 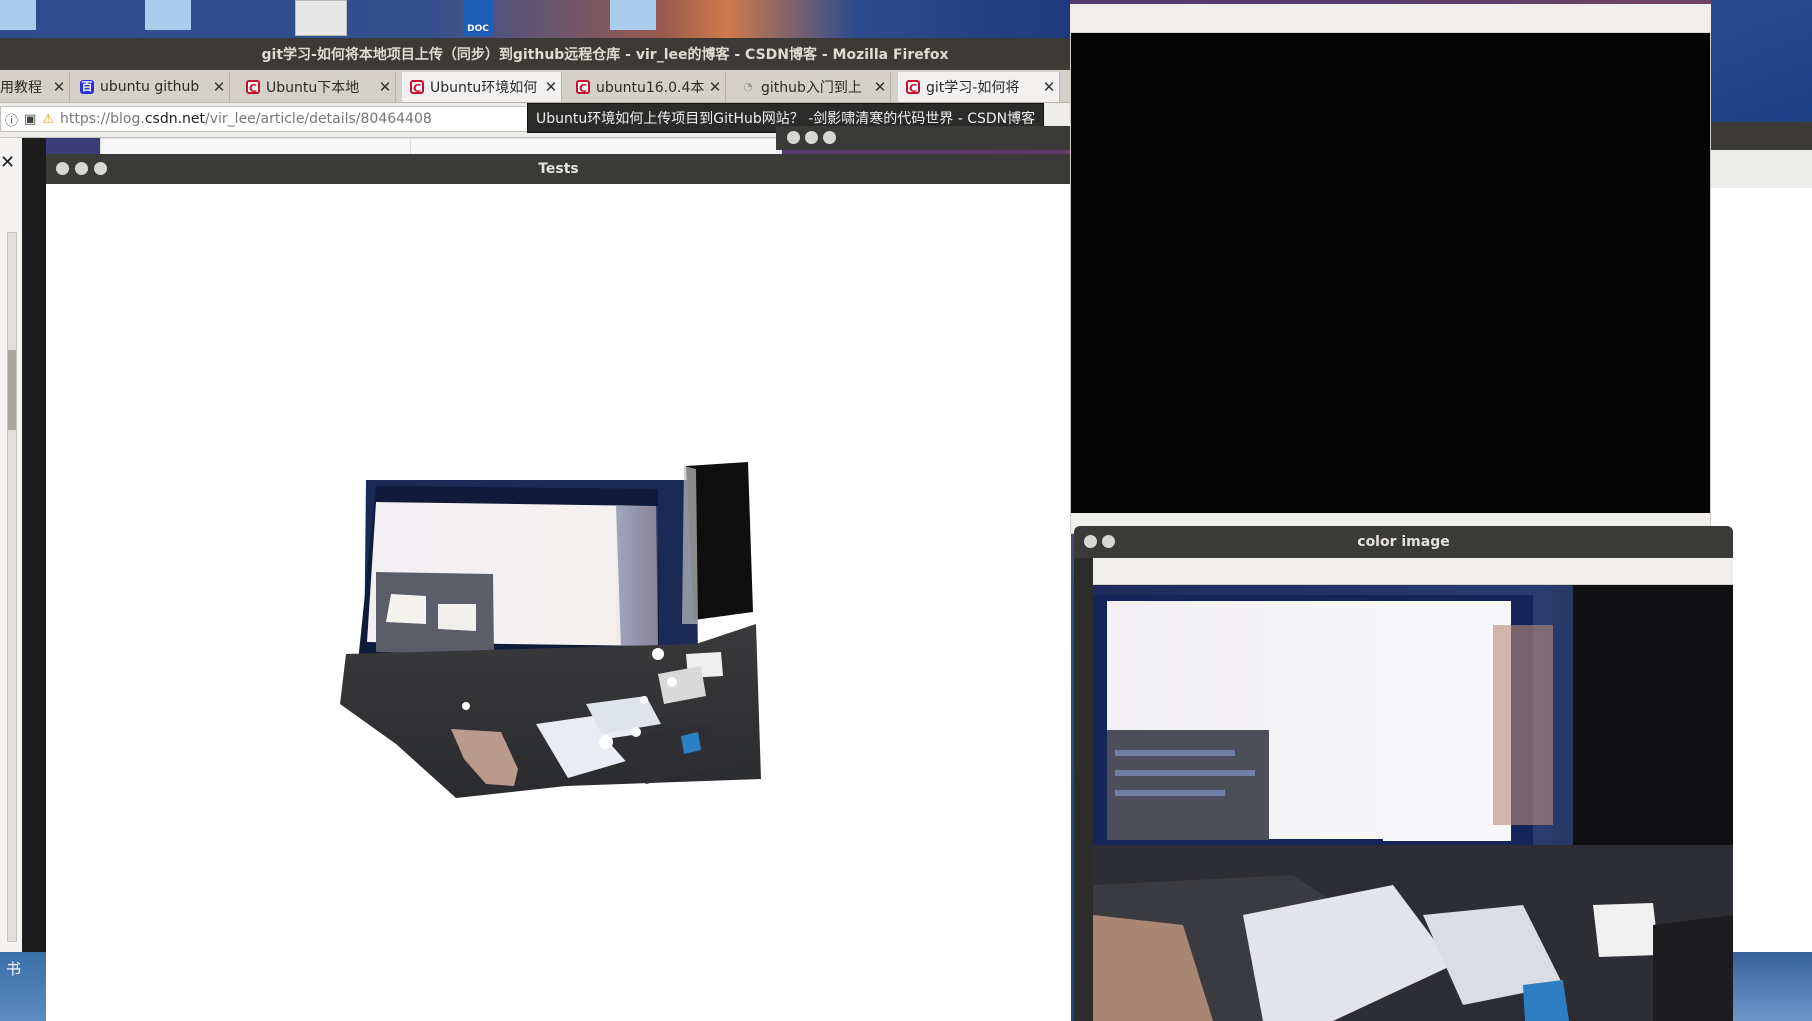 I want to click on background-window-toolbar, so click(x=1761, y=169).